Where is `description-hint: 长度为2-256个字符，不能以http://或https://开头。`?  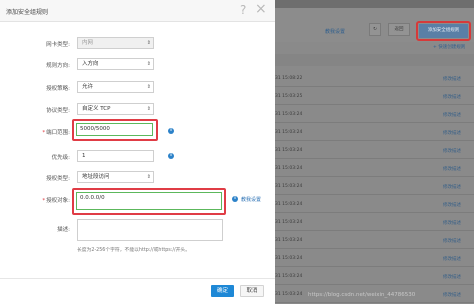
description-hint: 长度为2-256个字符，不能以http://或https://开头。 is located at coordinates (133, 250).